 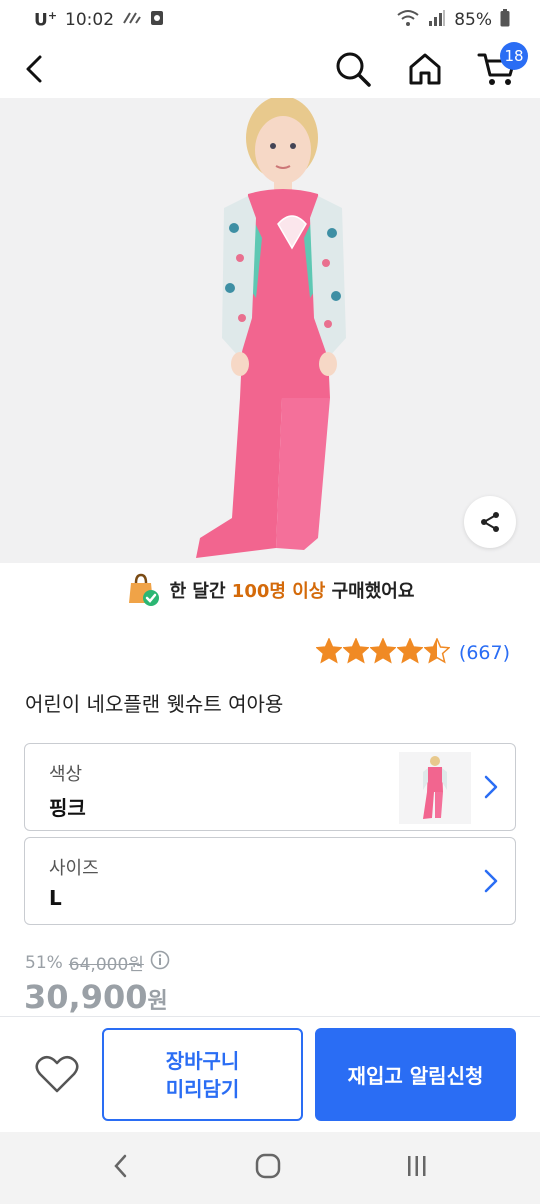 I want to click on wifi-icon, so click(x=408, y=20).